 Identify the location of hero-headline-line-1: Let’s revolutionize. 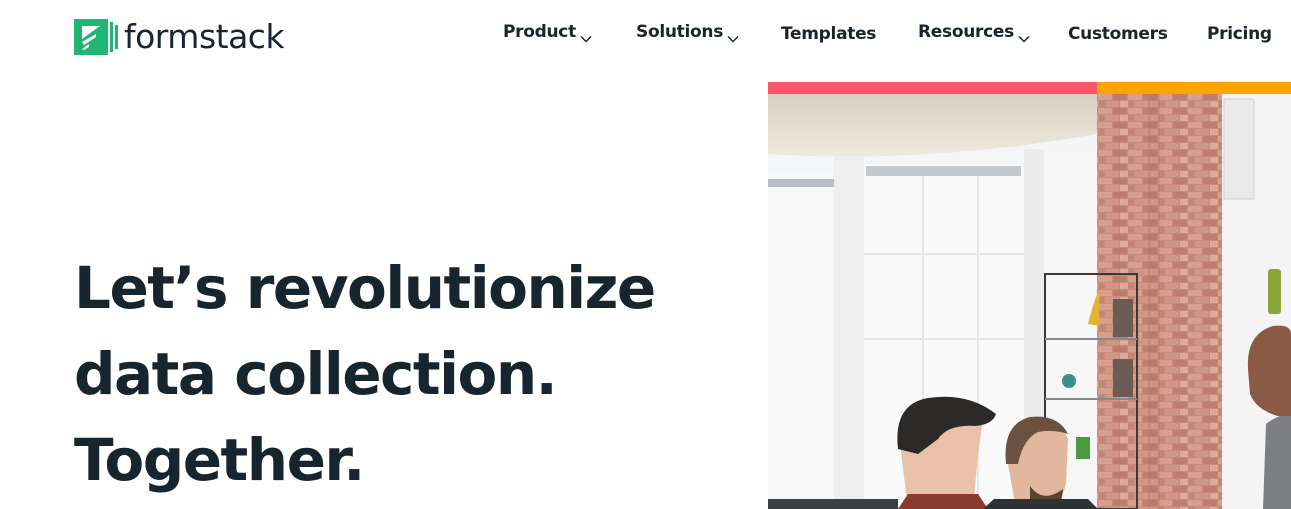
(365, 288).